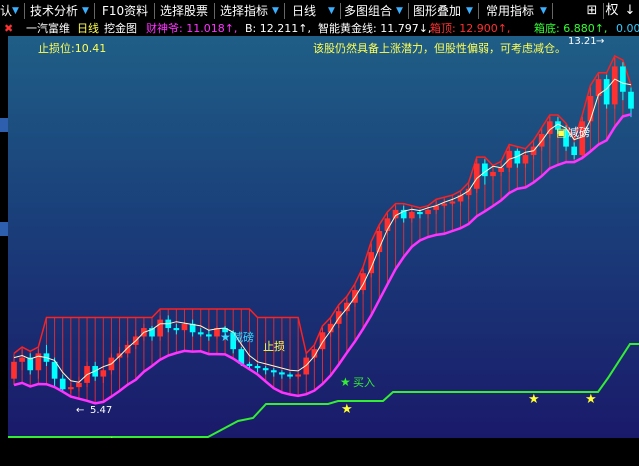 This screenshot has width=639, height=466. Describe the element at coordinates (101, 410) in the screenshot. I see `low-price-label: 5.47` at that location.